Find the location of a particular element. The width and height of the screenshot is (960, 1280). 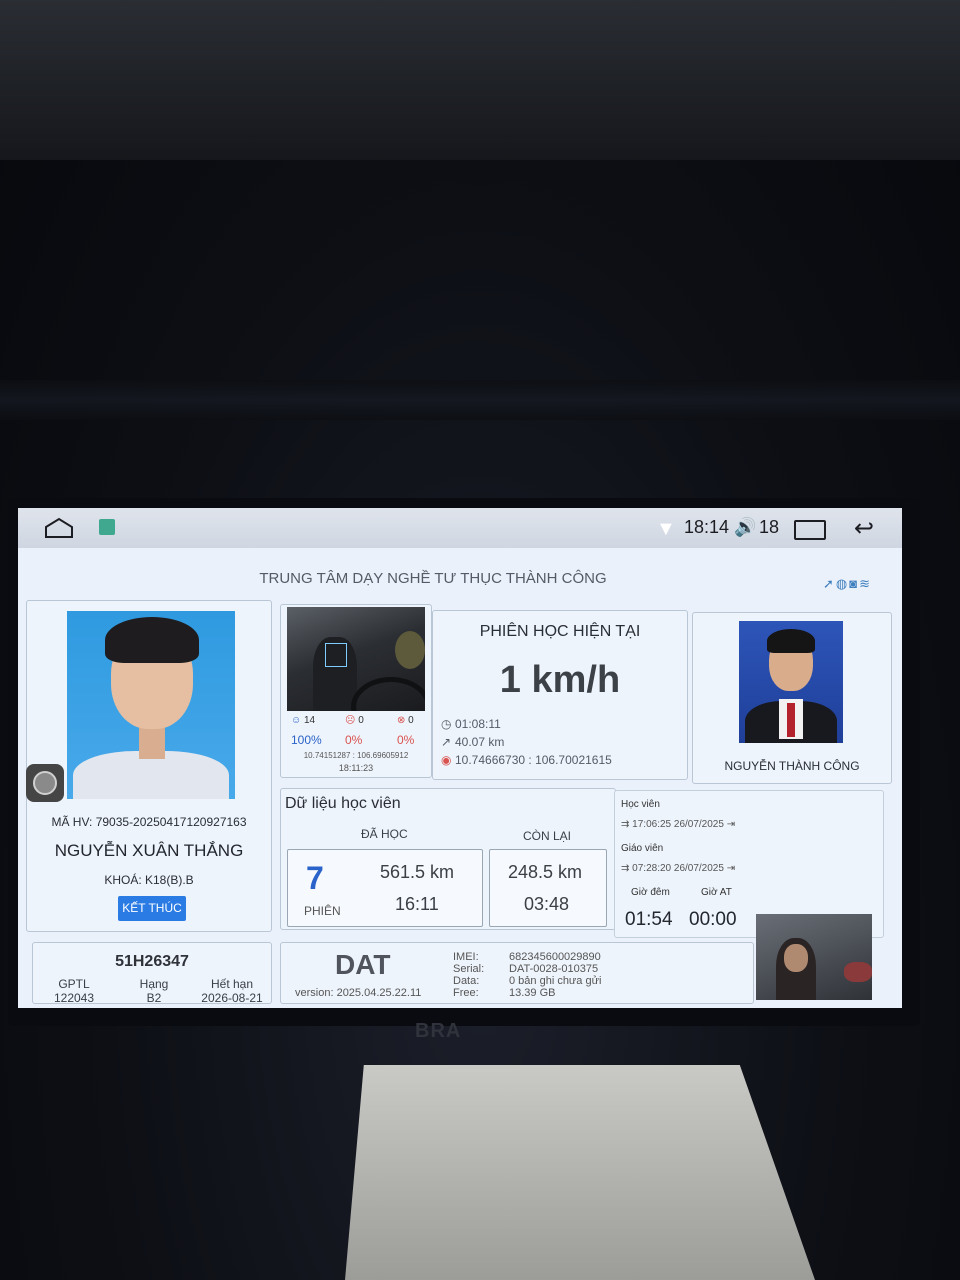

teacher-card: NGUYỄN THÀNH CÔNG is located at coordinates (792, 698).